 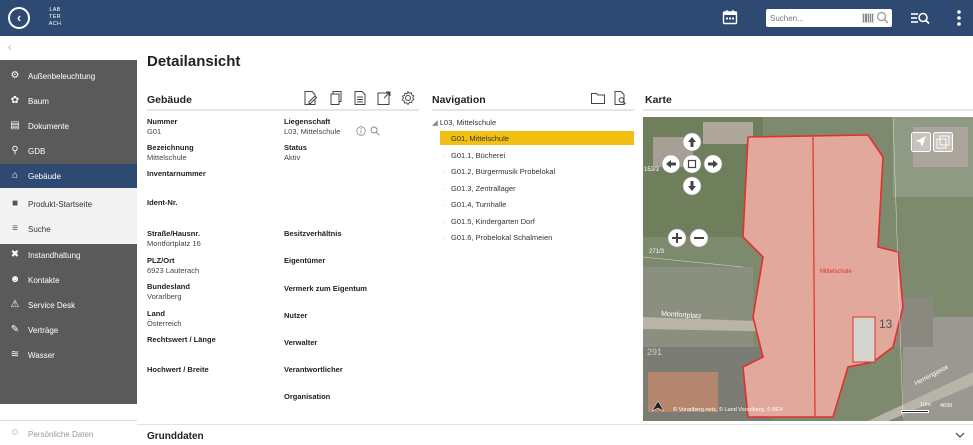 I want to click on locate-icon, so click(x=921, y=142).